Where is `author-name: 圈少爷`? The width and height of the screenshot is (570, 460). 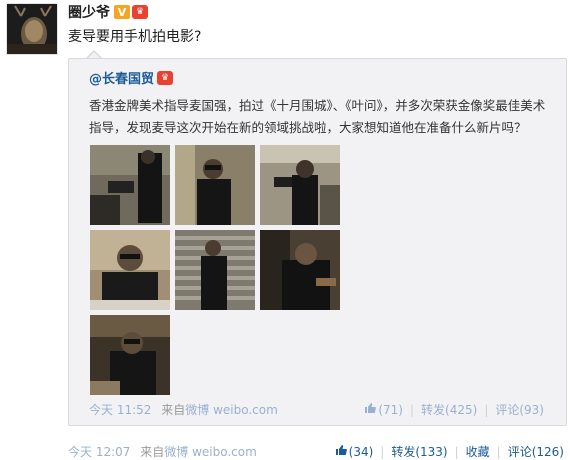
author-name: 圈少爷 is located at coordinates (89, 12).